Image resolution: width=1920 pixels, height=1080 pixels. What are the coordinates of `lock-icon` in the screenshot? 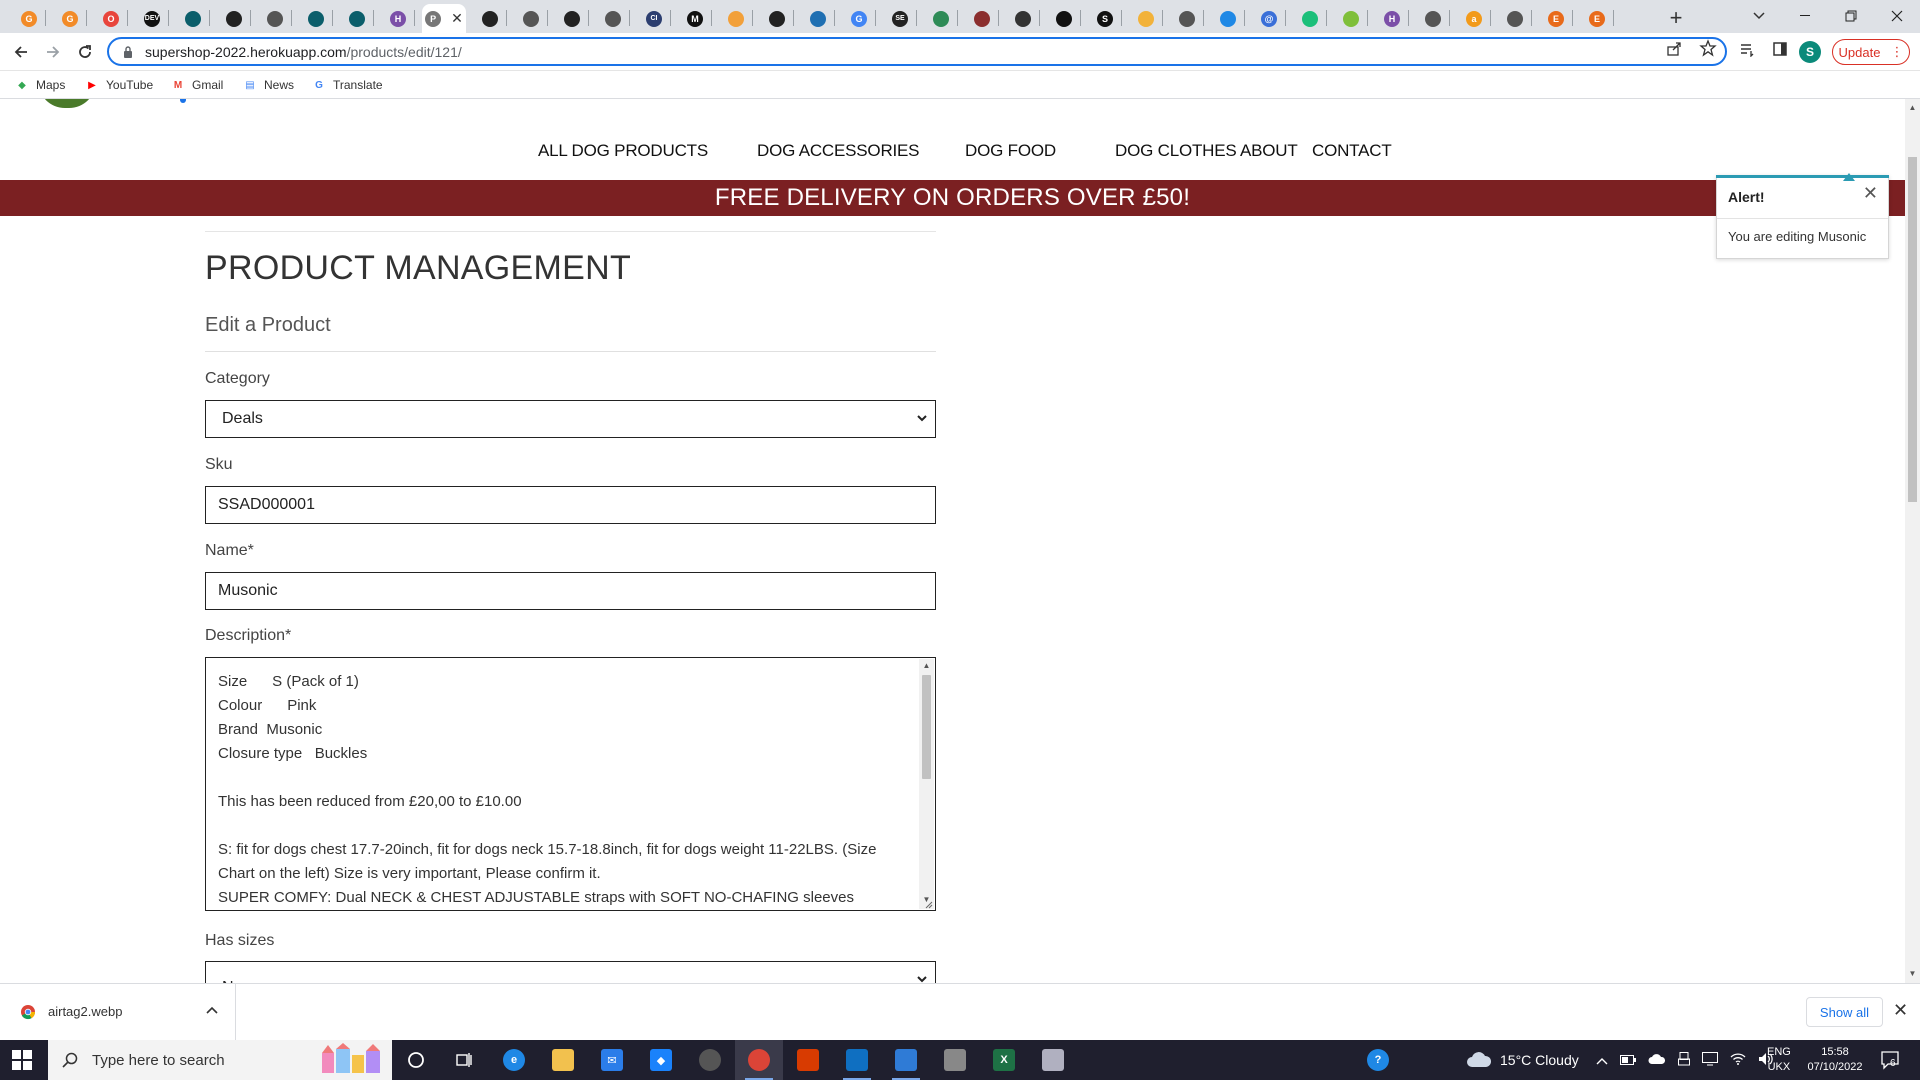 It's located at (128, 51).